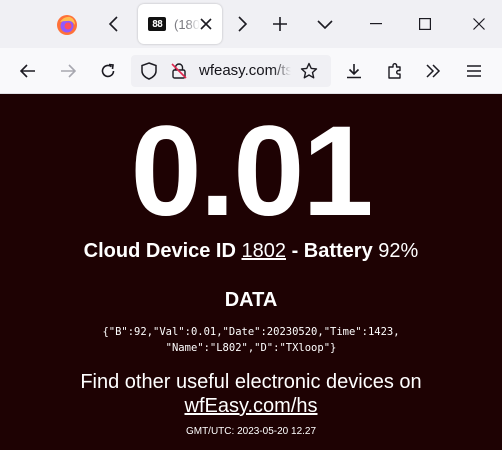  Describe the element at coordinates (114, 24) in the screenshot. I see `chevron-left-icon` at that location.